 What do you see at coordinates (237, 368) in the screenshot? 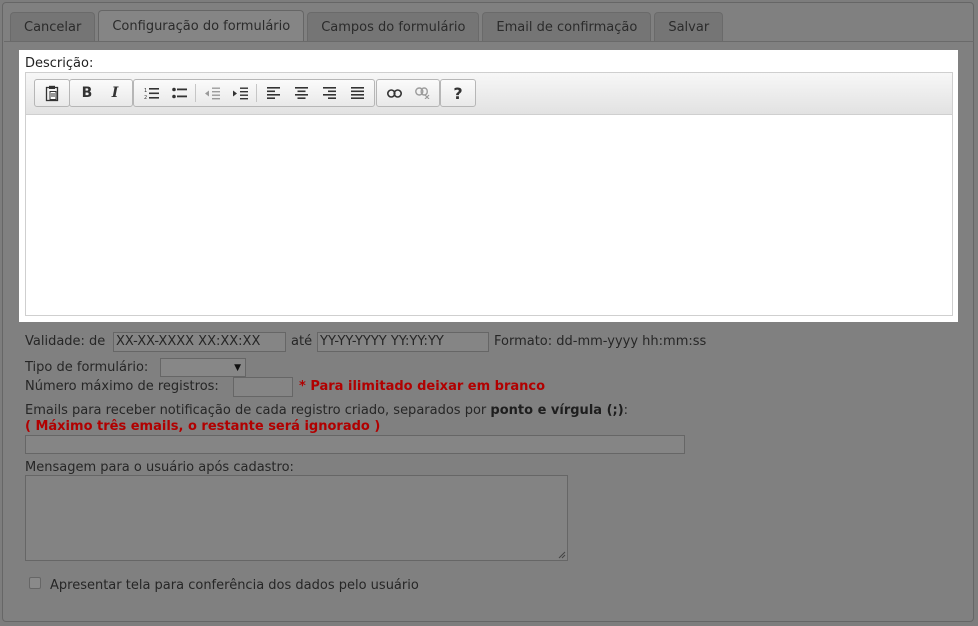
I see `chevron-down-icon: ▼` at bounding box center [237, 368].